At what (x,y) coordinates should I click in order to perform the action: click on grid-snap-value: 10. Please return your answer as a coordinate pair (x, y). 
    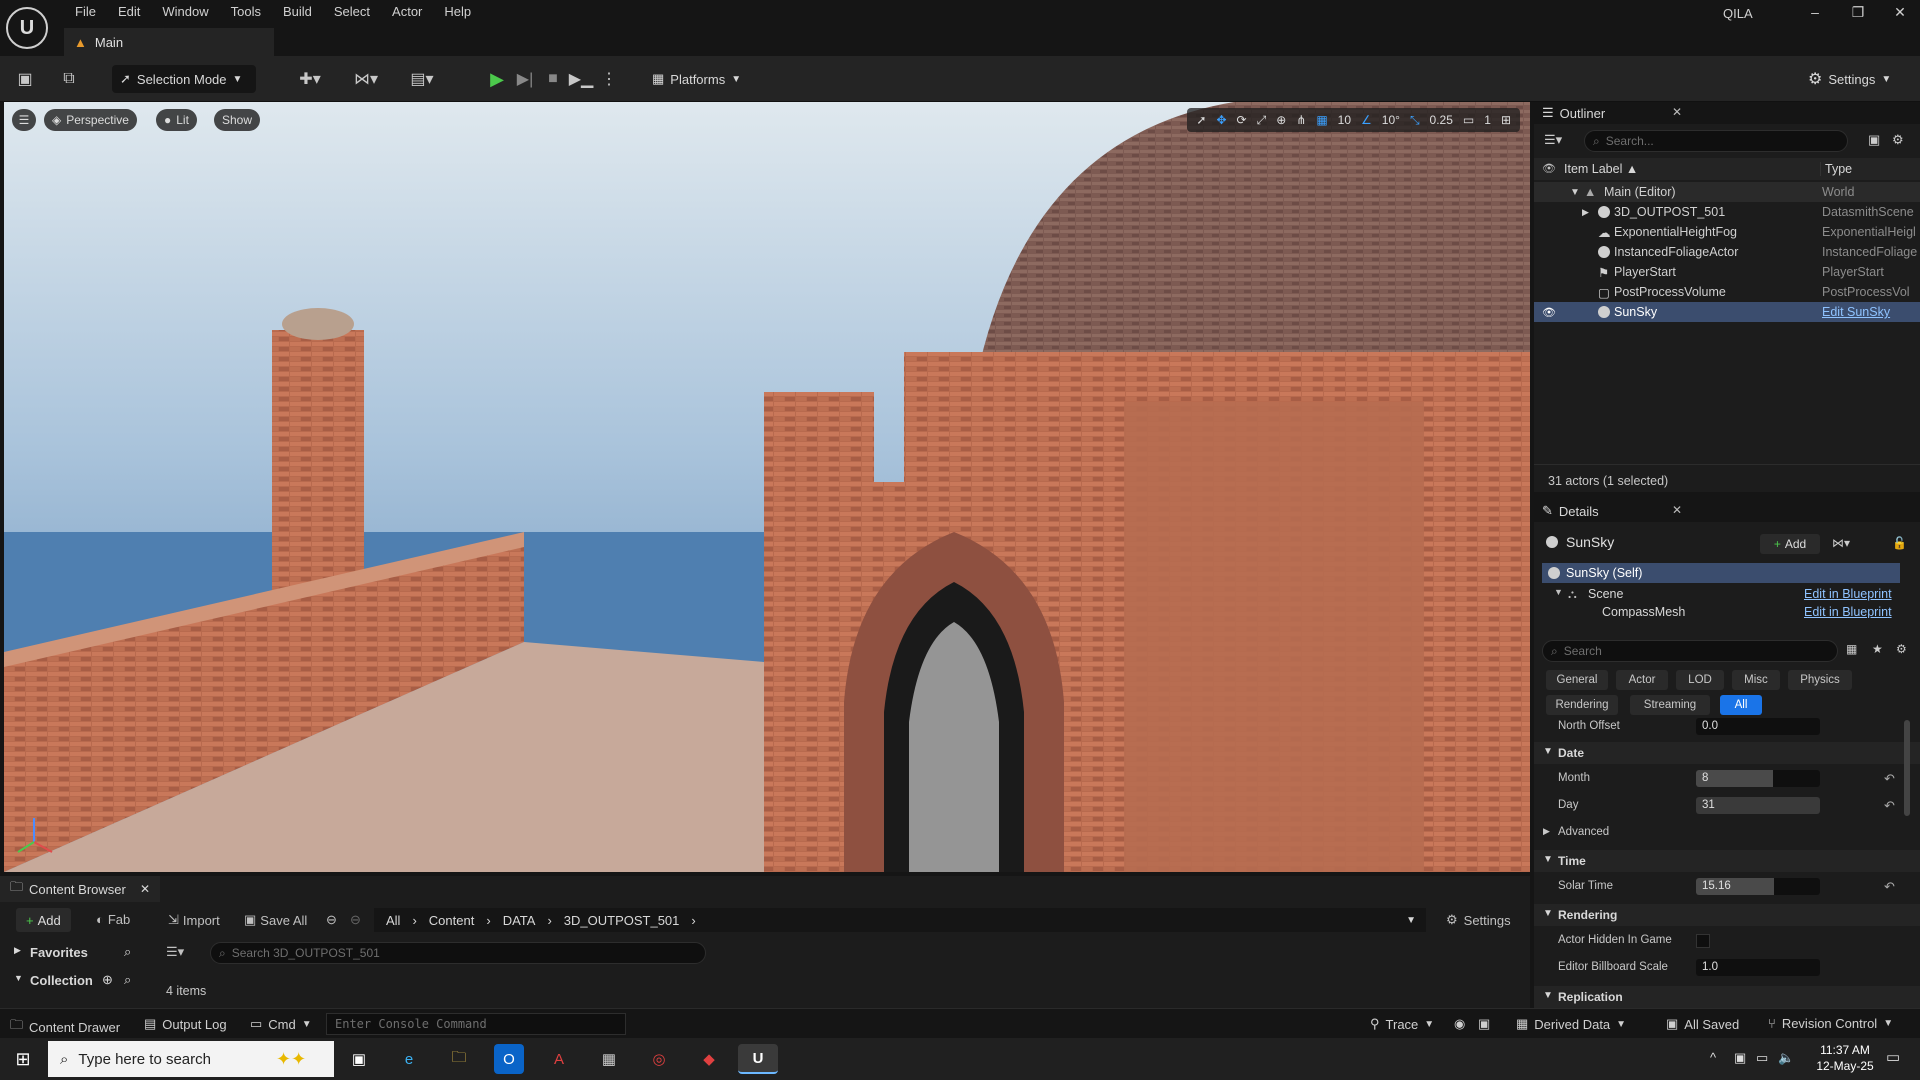
    Looking at the image, I should click on (1344, 120).